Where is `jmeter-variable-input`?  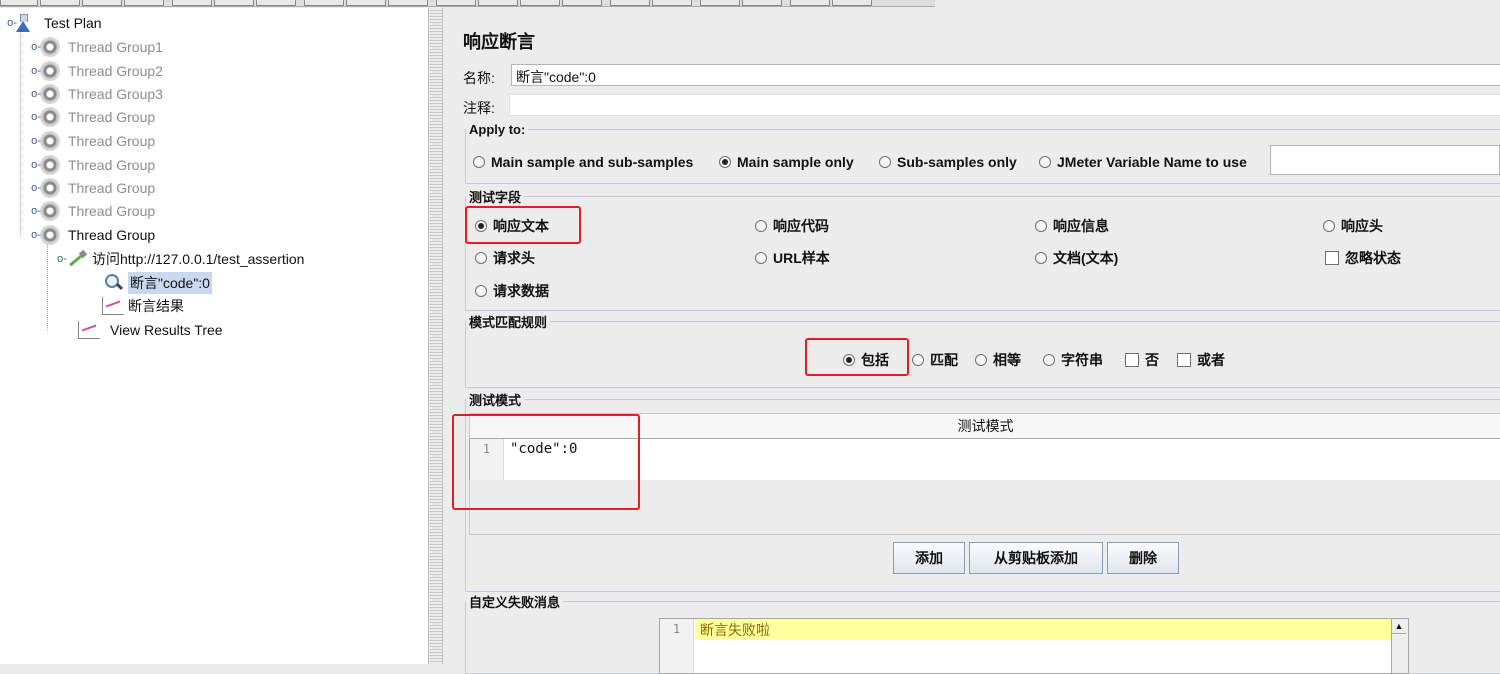 jmeter-variable-input is located at coordinates (1385, 160).